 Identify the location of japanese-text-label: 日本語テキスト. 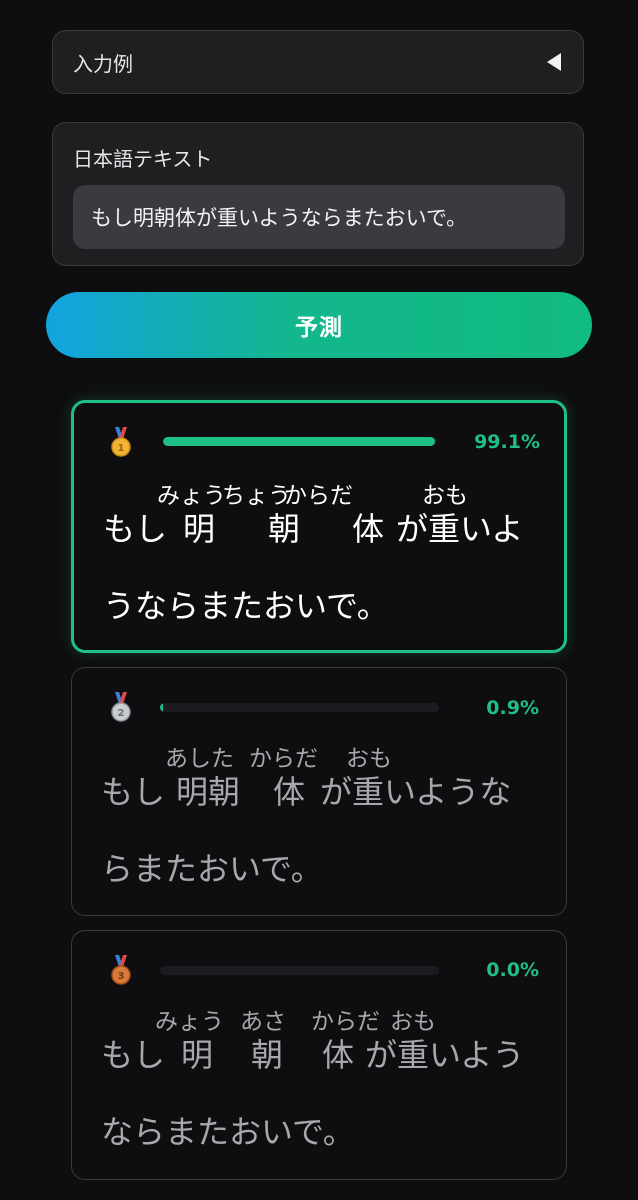
(143, 159).